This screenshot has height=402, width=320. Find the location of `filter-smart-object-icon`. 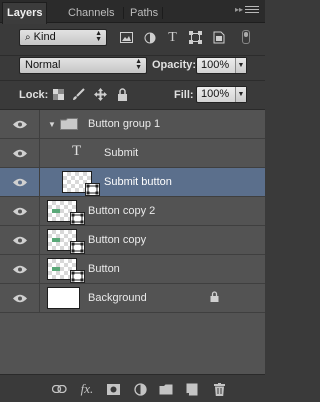

filter-smart-object-icon is located at coordinates (218, 37).